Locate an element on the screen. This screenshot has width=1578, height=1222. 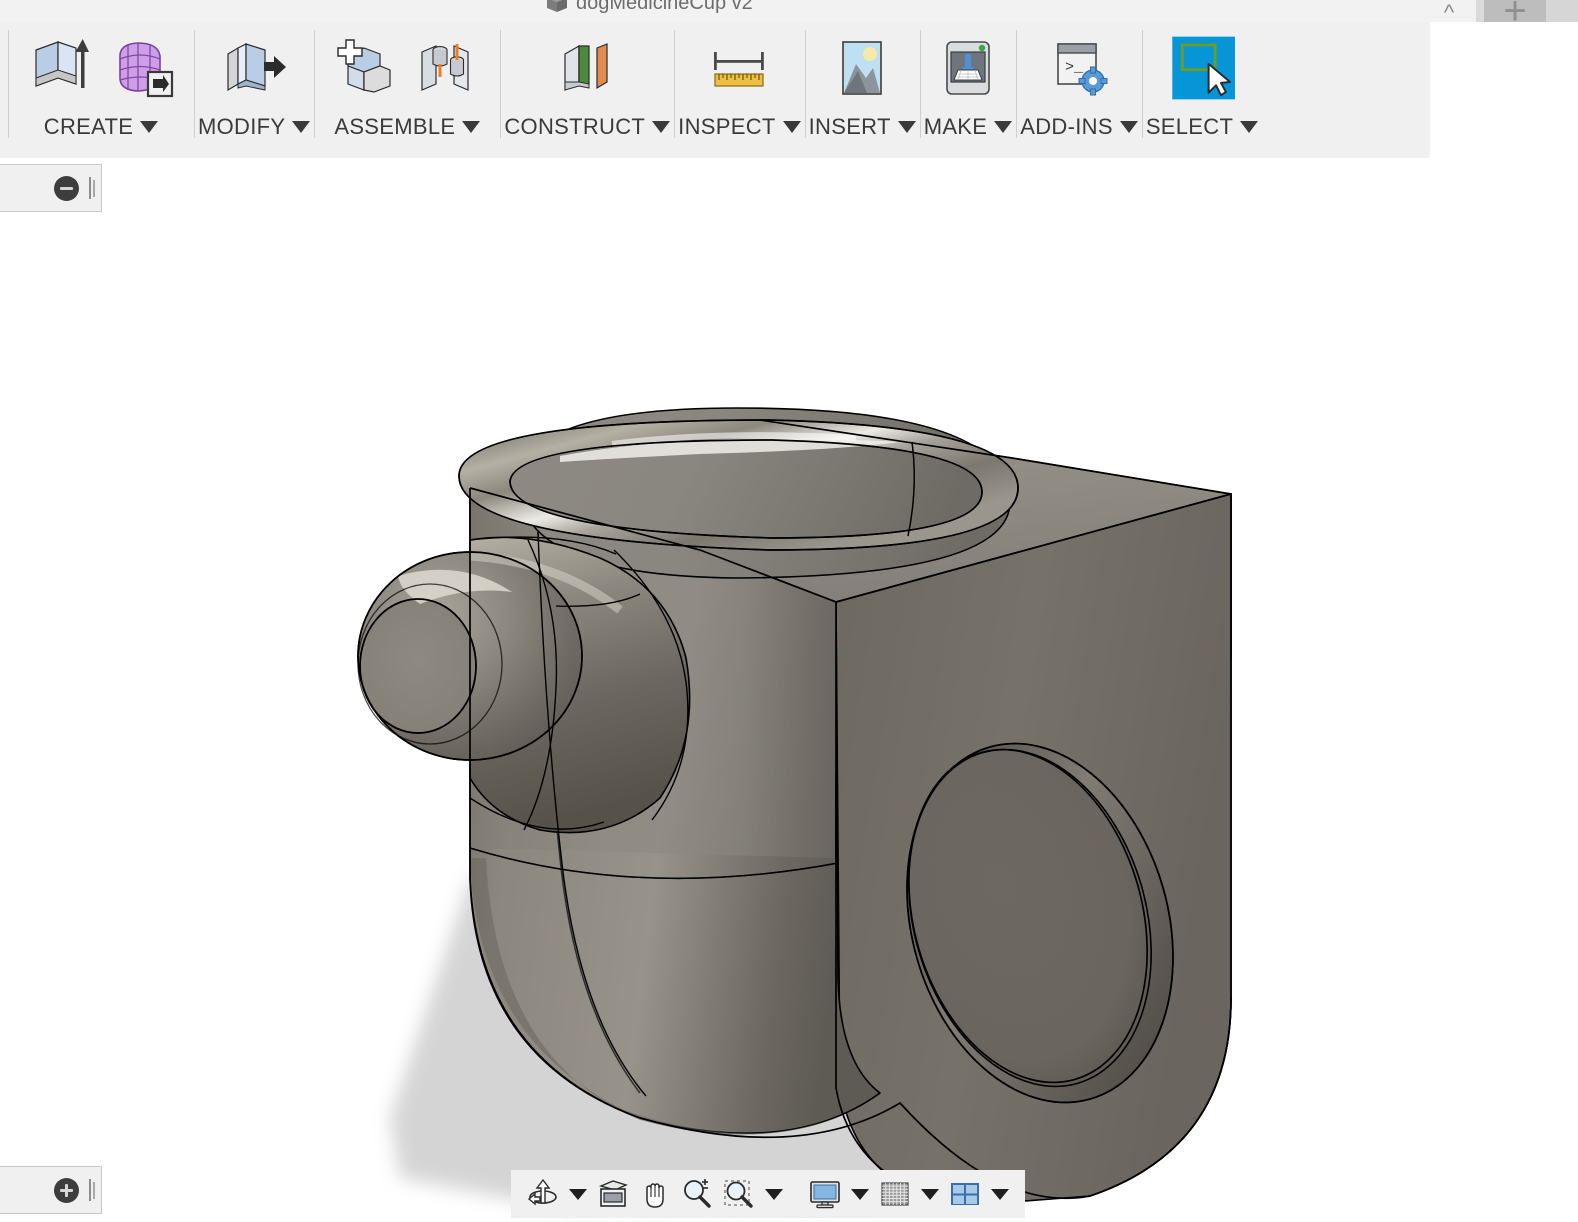
ribbon-group-addins: >_ ADD-INS is located at coordinates (1079, 90).